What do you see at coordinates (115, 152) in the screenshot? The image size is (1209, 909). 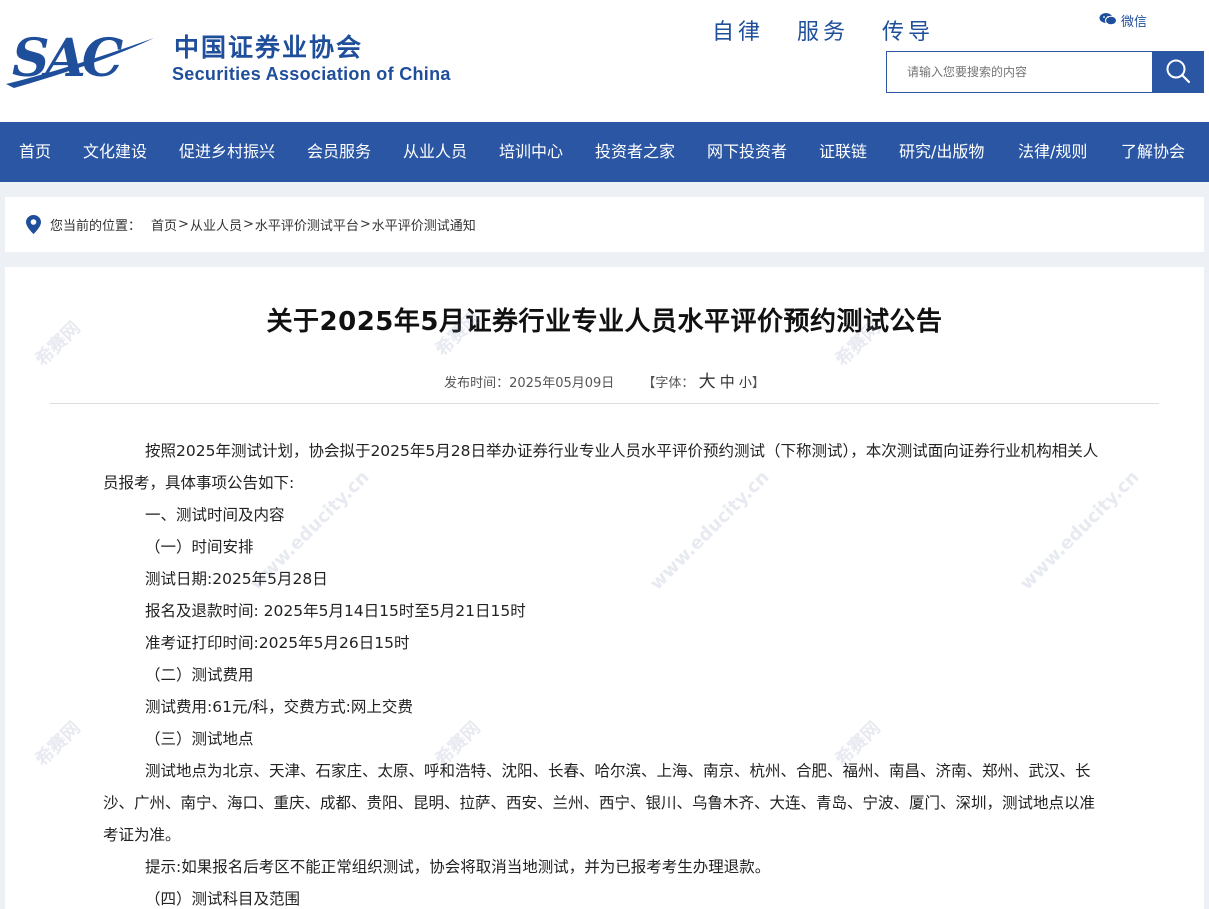 I see `nav-item-culture: 文化建设` at bounding box center [115, 152].